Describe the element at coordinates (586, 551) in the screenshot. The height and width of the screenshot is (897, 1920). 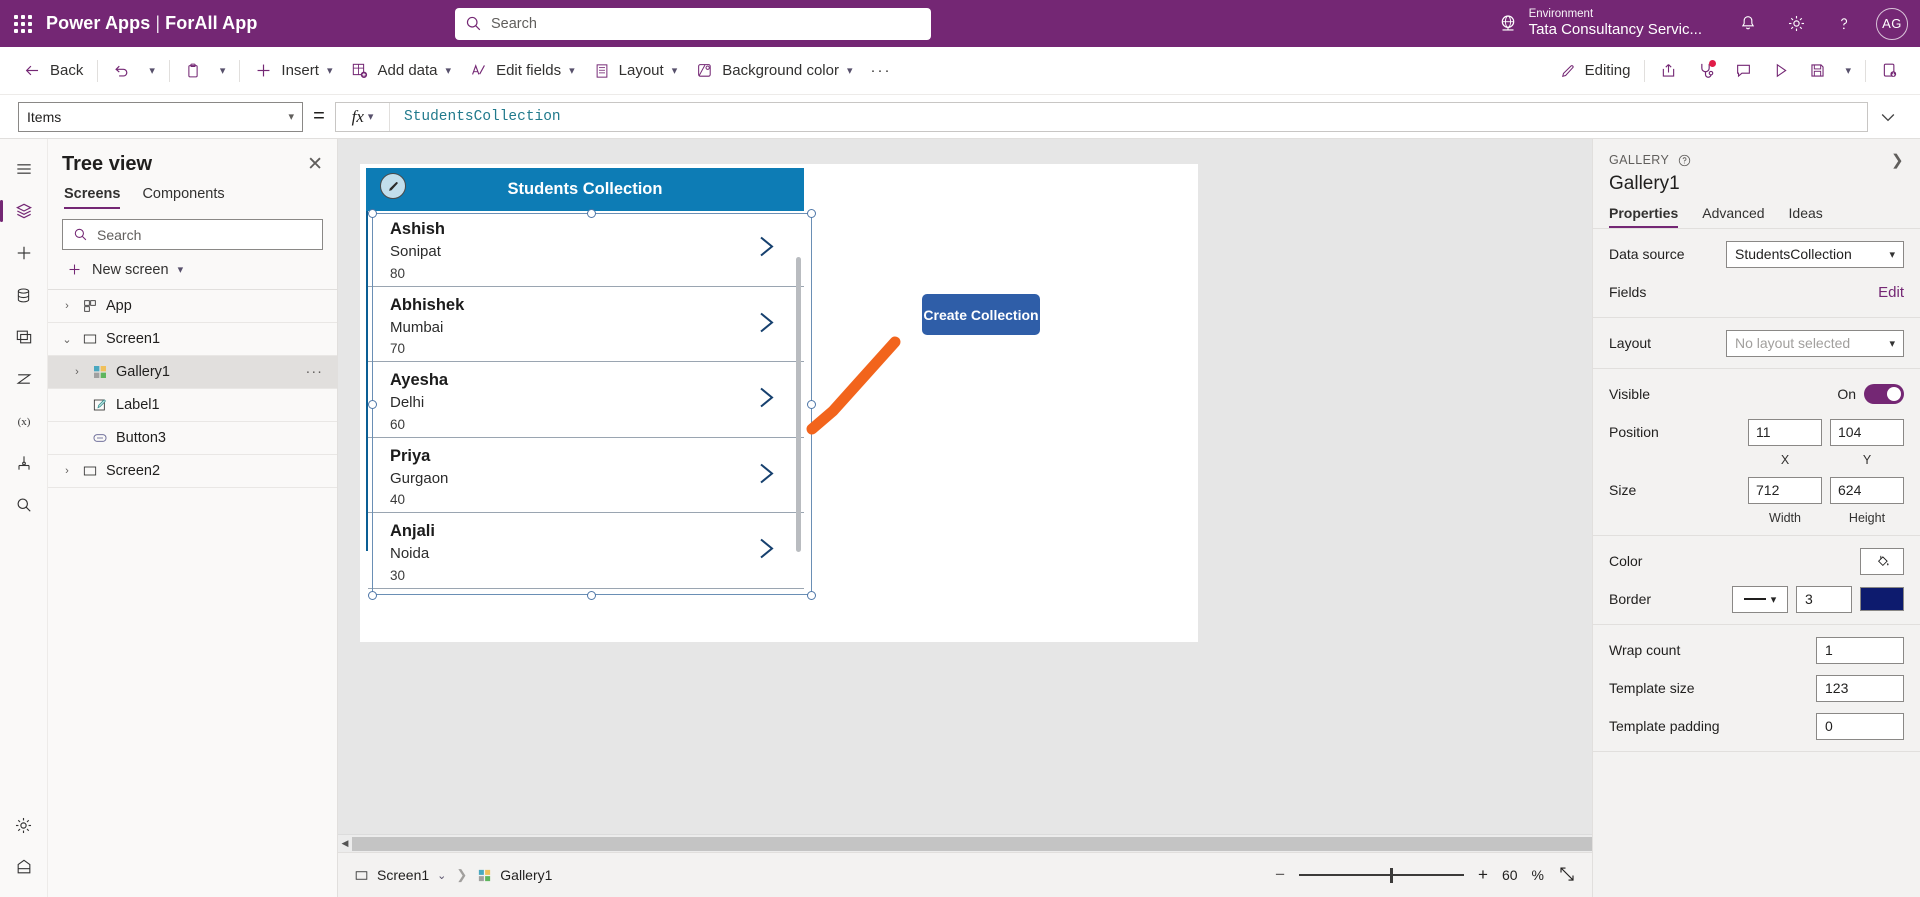
I see `gallery-item: Anjali Noida 30` at that location.